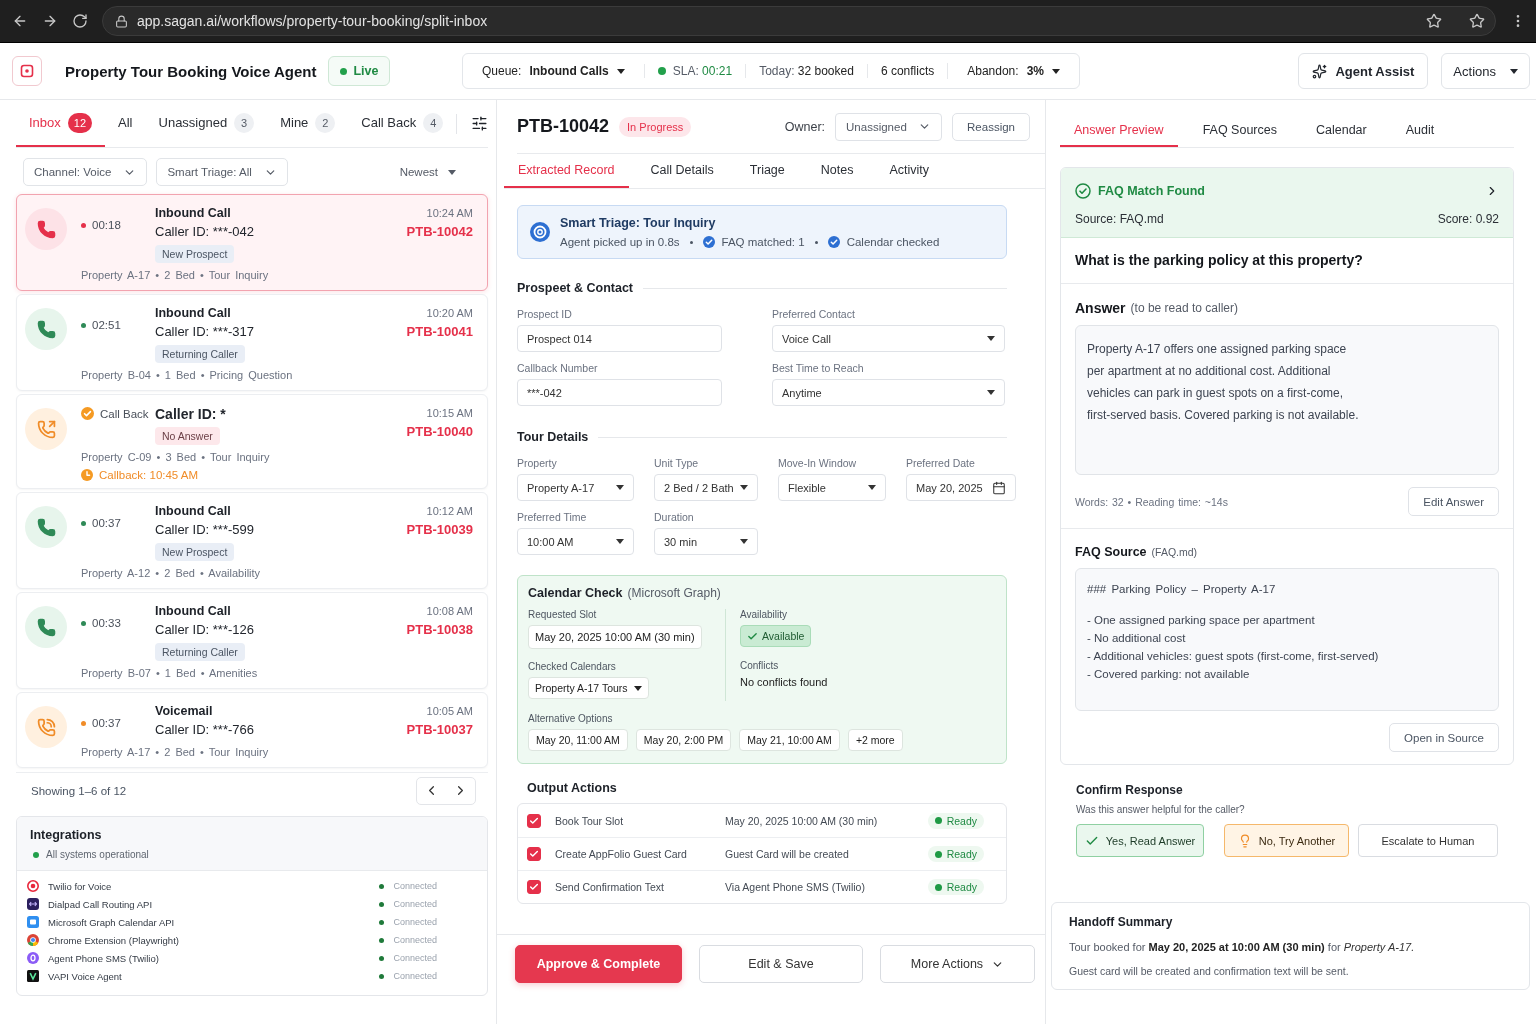 This screenshot has height=1024, width=1536. Describe the element at coordinates (1287, 400) in the screenshot. I see `answer-field: Property A-17 offers one assigned parking space per apartment at no additional cost. Additional vehicles can park in guest spots on a first-come, first-served basis. Covered parking is not available.` at that location.